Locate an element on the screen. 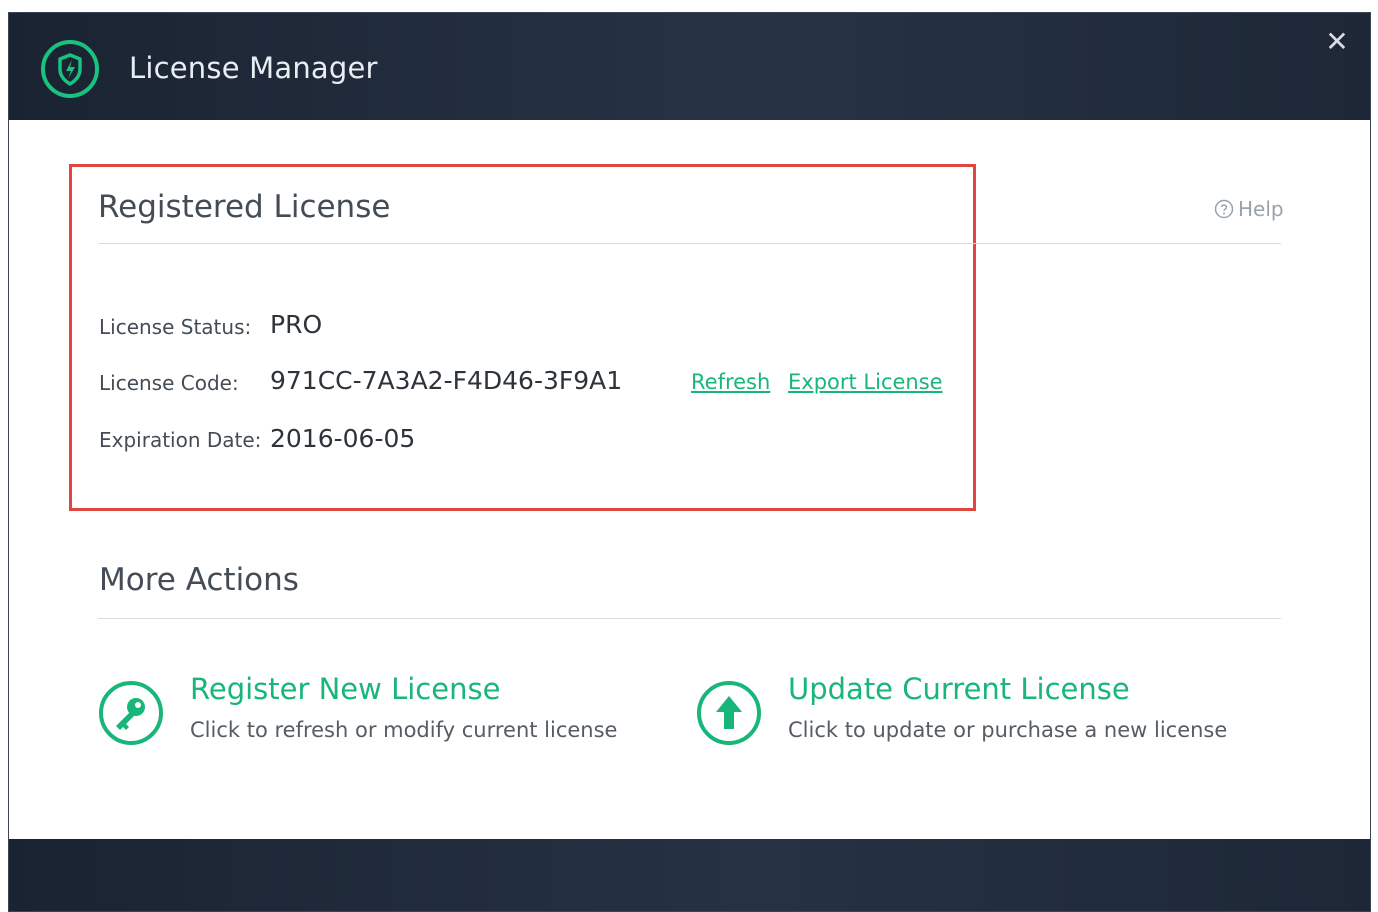 This screenshot has width=1378, height=912. registered-divider is located at coordinates (689, 243).